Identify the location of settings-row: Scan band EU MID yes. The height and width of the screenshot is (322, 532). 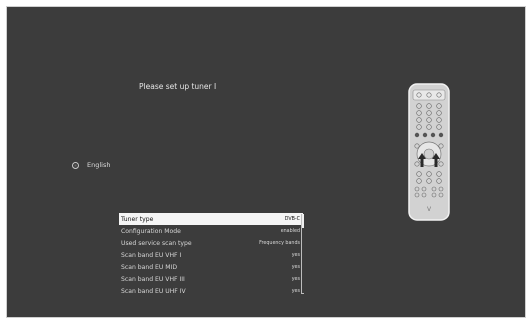
(211, 267).